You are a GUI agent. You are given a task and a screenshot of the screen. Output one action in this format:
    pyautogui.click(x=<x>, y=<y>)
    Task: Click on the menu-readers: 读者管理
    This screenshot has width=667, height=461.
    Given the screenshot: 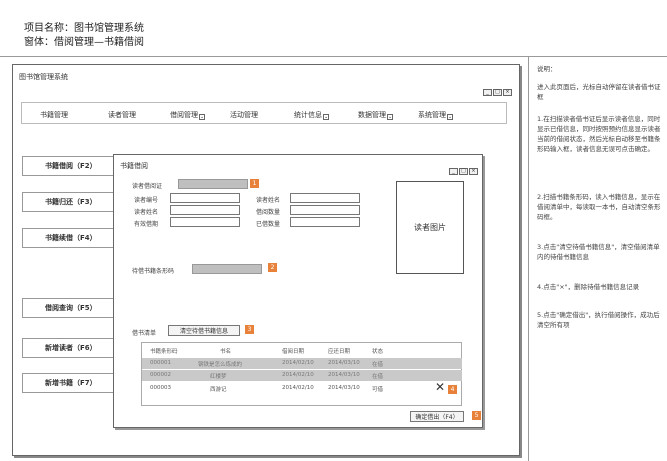 What is the action you would take?
    pyautogui.click(x=122, y=115)
    